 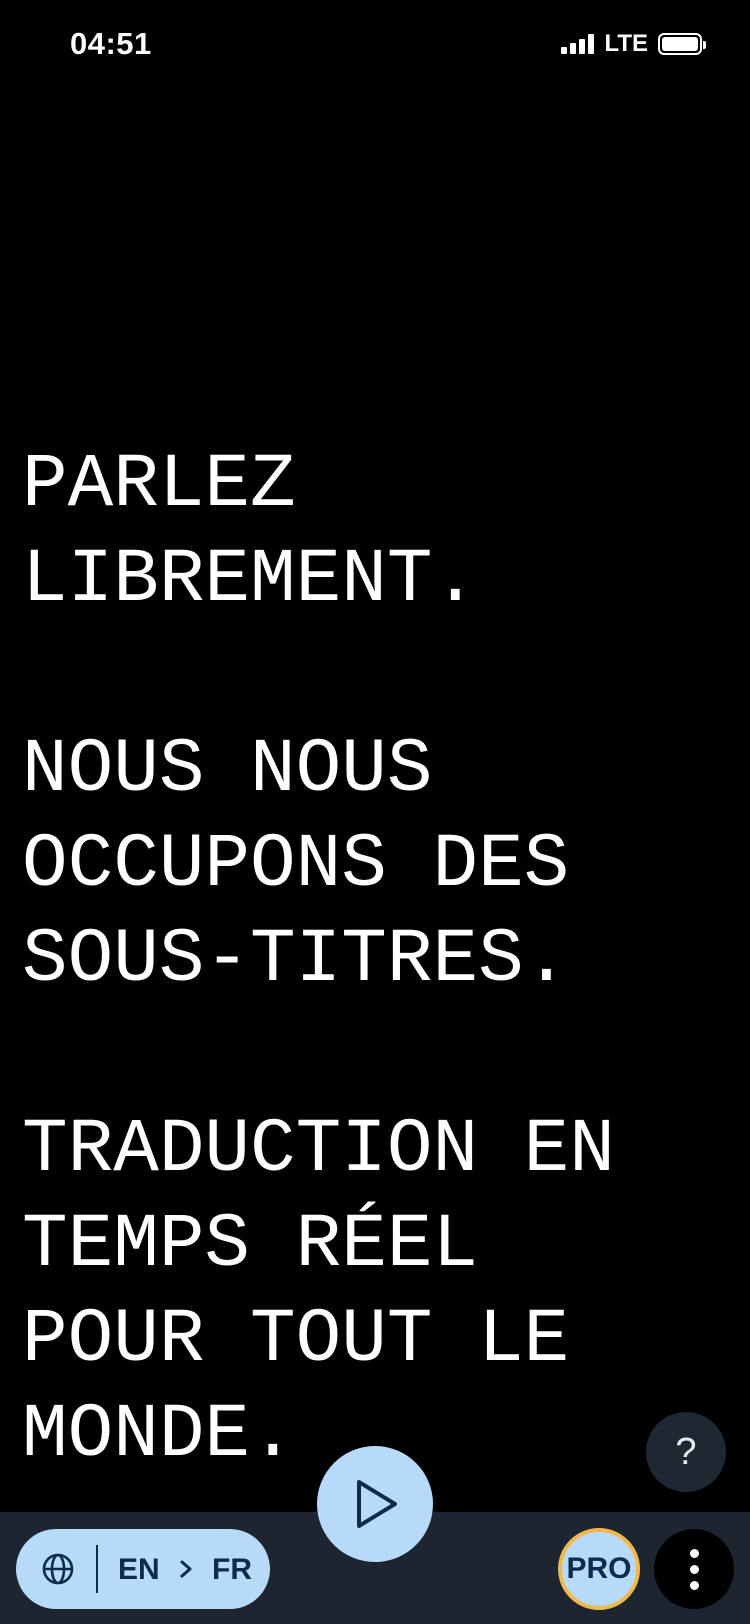 What do you see at coordinates (626, 43) in the screenshot?
I see `network-type: LTE` at bounding box center [626, 43].